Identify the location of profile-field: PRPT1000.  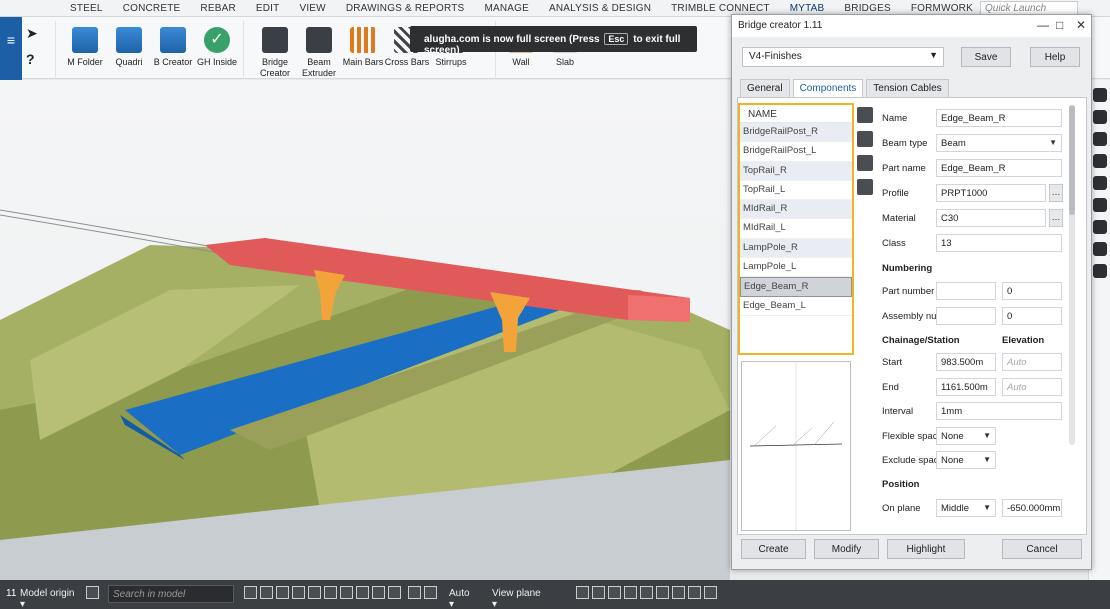
(991, 193).